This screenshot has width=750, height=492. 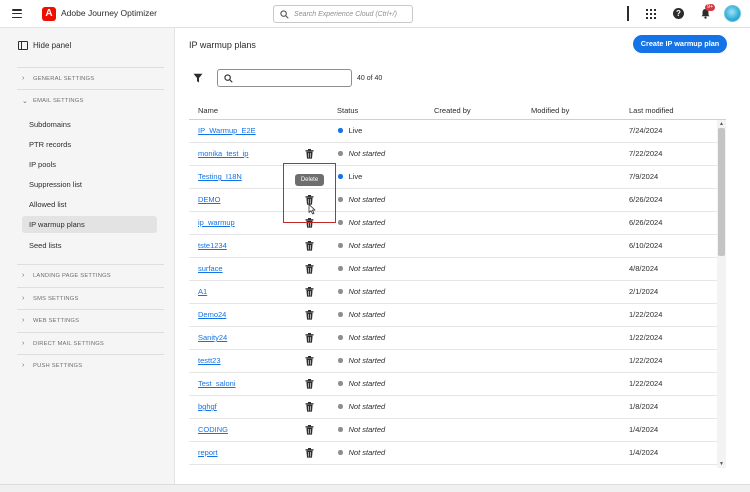 I want to click on group-direct-mail-settings: › DIRECT MAIL SETTINGS, so click(x=63, y=343).